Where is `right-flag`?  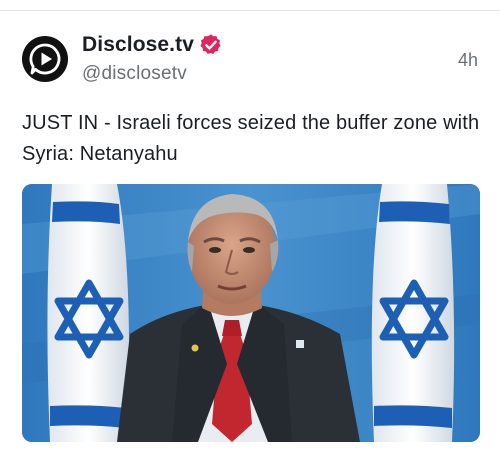
right-flag is located at coordinates (413, 313).